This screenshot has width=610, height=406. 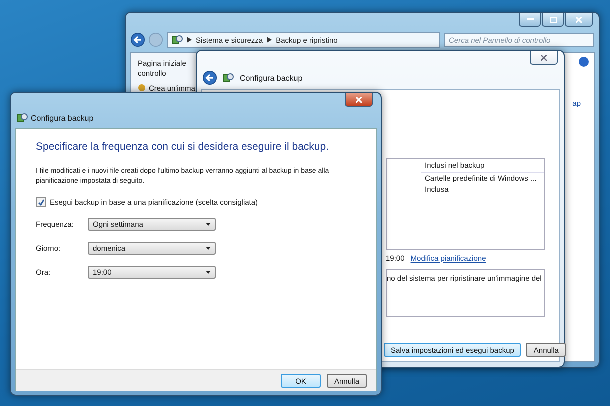 I want to click on chevron-right-icon, so click(x=269, y=40).